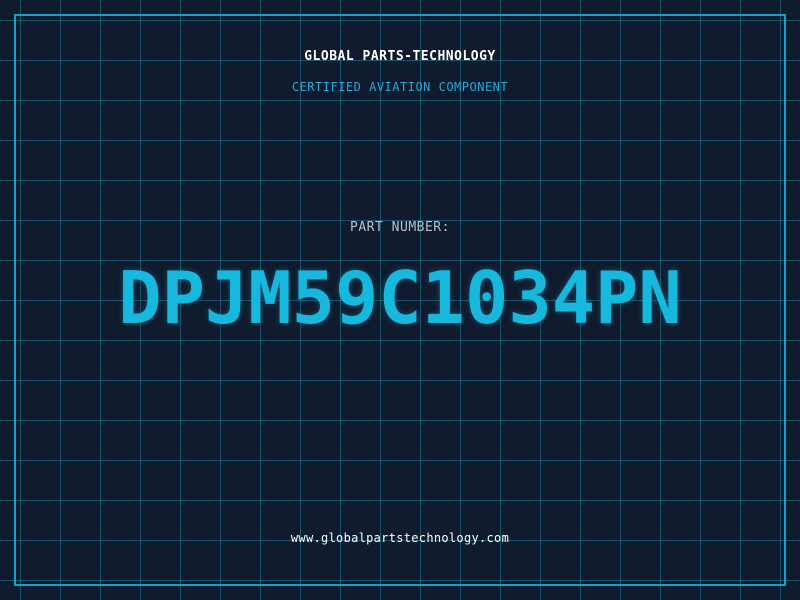 This screenshot has width=800, height=600. Describe the element at coordinates (400, 298) in the screenshot. I see `part-number-value: DPJM59C1034PN` at that location.